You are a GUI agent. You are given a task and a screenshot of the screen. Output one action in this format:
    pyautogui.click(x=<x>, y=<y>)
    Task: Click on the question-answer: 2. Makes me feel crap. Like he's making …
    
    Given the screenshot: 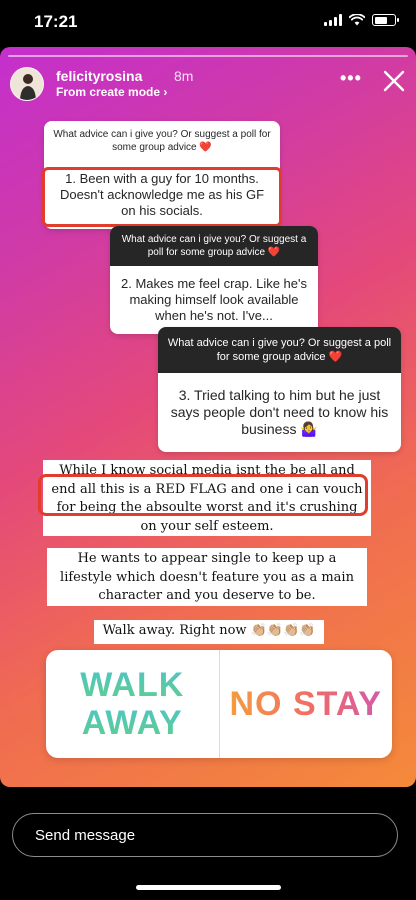 What is the action you would take?
    pyautogui.click(x=213, y=299)
    